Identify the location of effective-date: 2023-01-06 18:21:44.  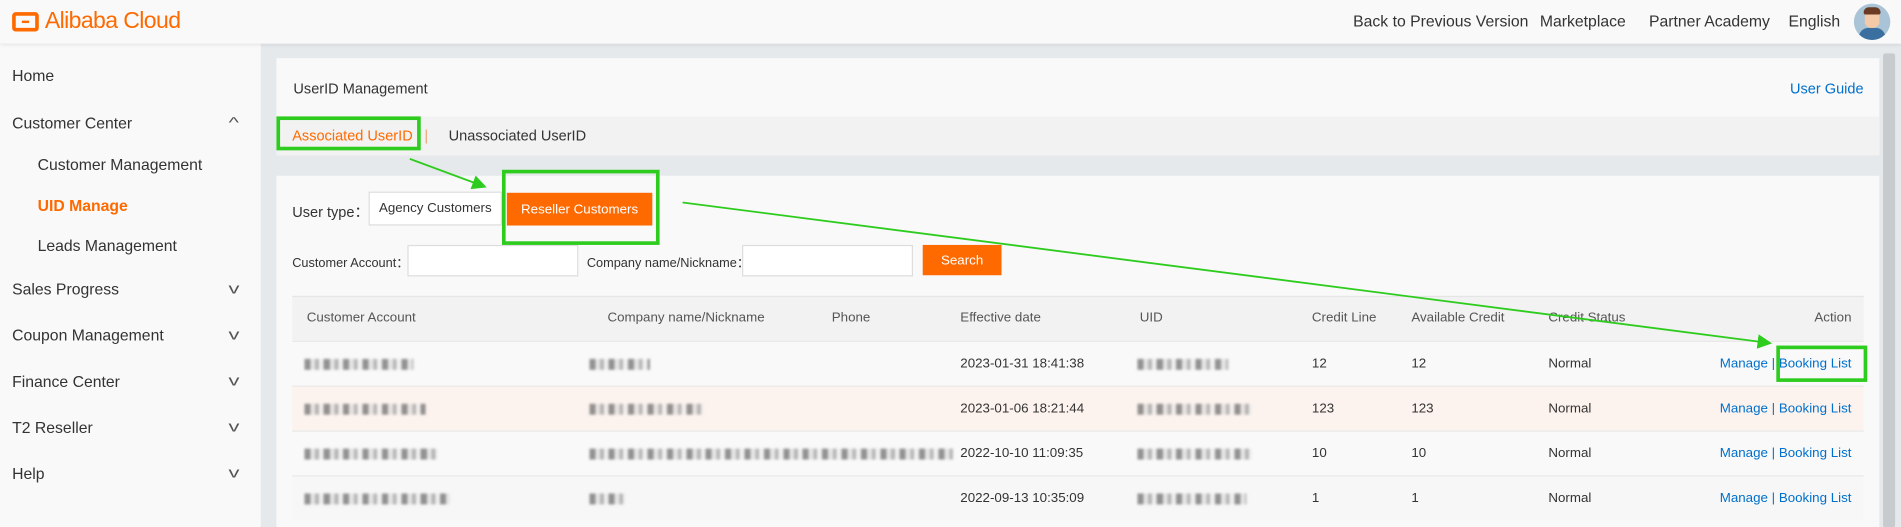
(1022, 408).